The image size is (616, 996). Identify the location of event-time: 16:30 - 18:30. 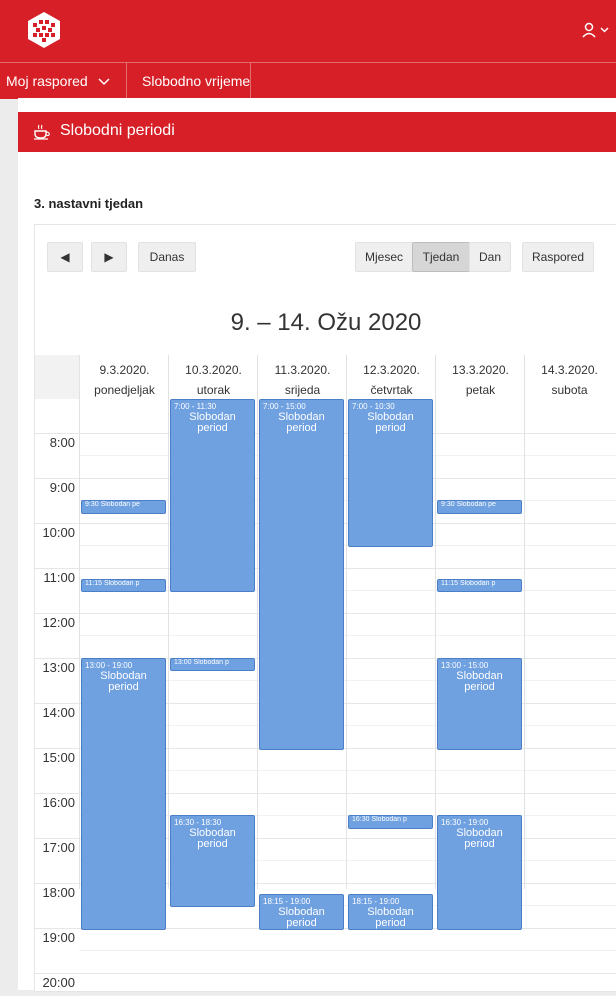
(198, 823).